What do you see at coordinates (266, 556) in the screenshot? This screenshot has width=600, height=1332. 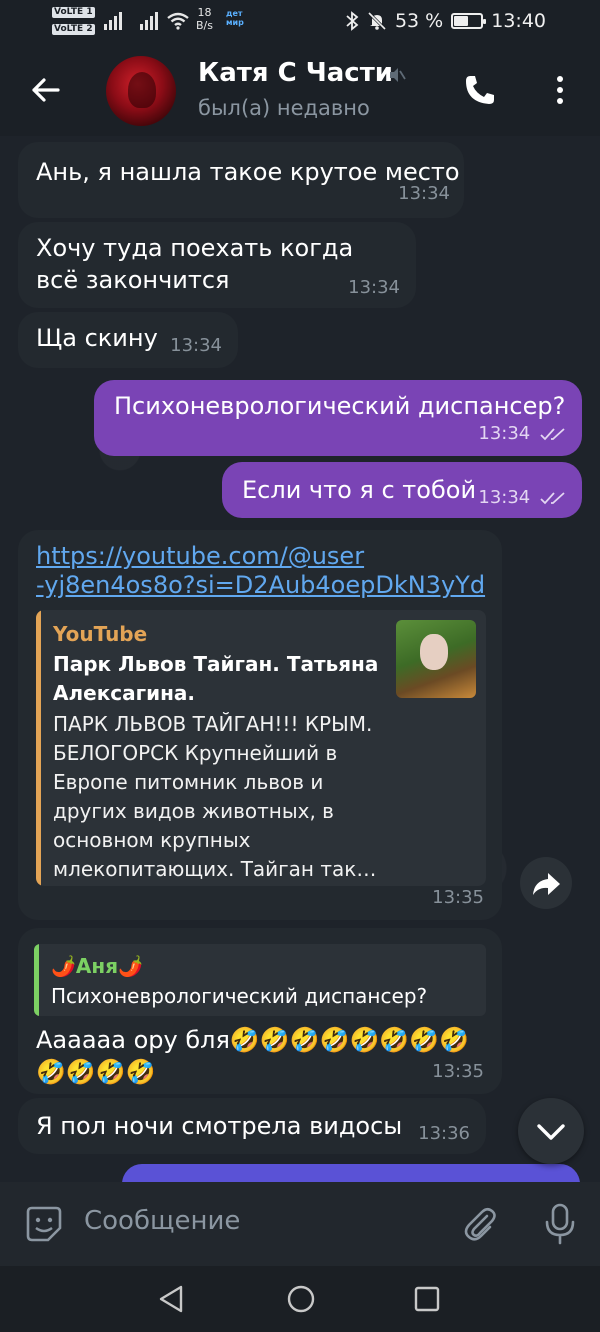 I see `link-line: https://youtube.com/@user` at bounding box center [266, 556].